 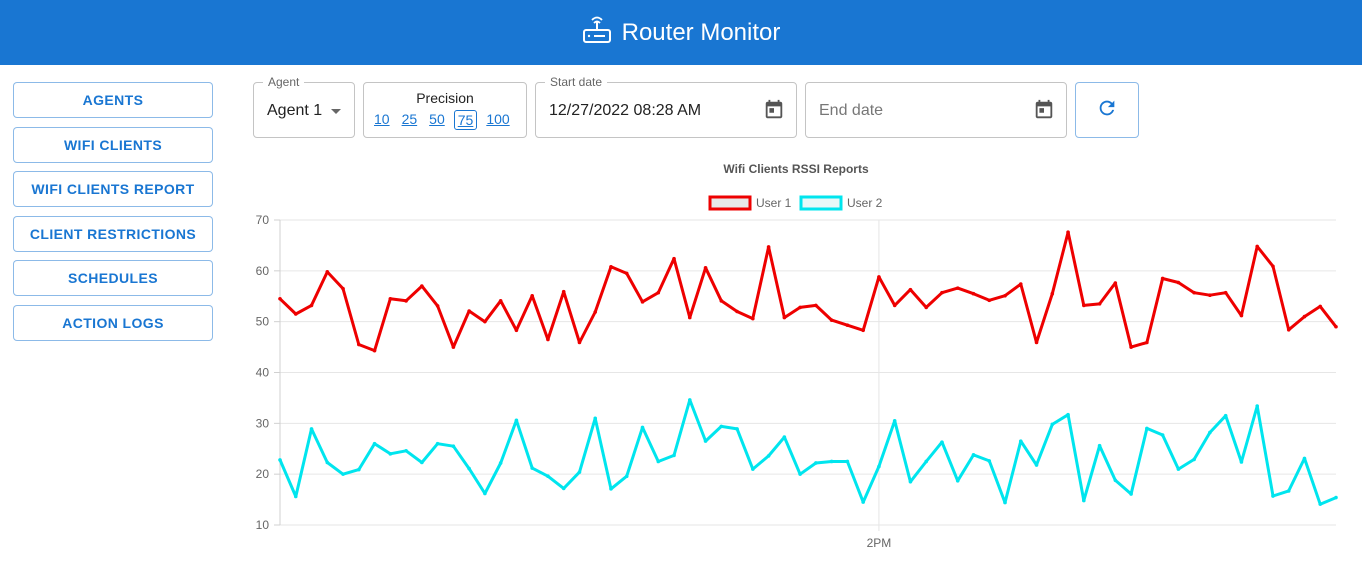 I want to click on start-date-value: 12/27/2022 08:28 AM, so click(x=625, y=110).